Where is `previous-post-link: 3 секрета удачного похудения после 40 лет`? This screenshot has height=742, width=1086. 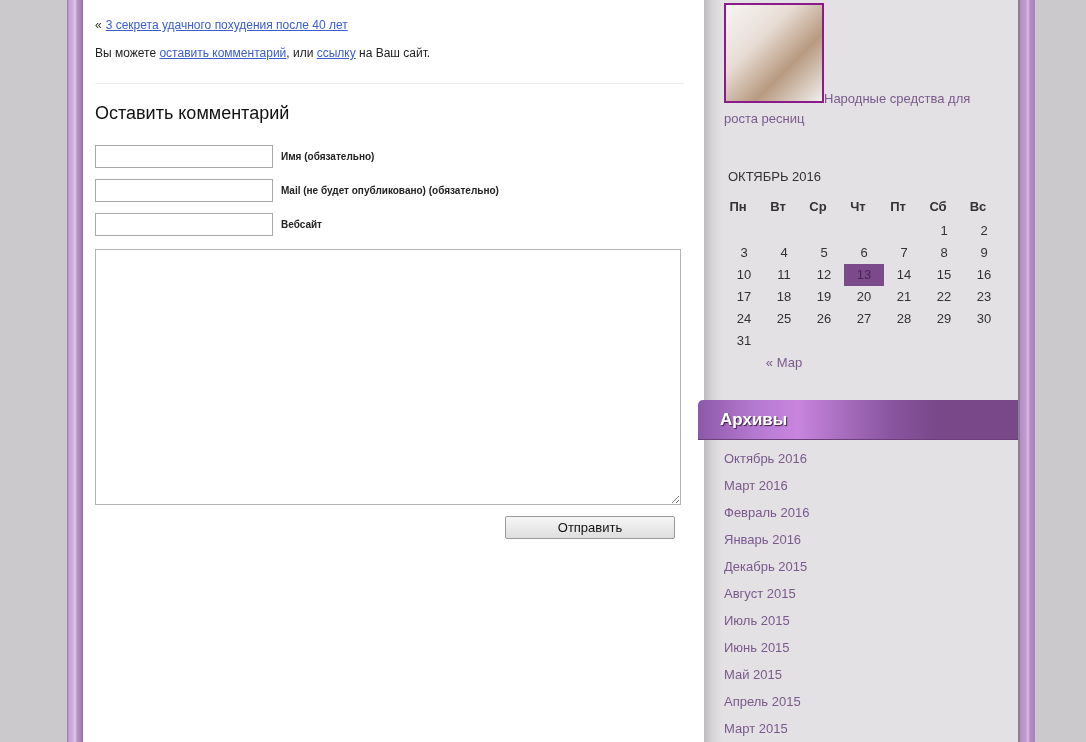
previous-post-link: 3 секрета удачного похудения после 40 лет is located at coordinates (226, 25).